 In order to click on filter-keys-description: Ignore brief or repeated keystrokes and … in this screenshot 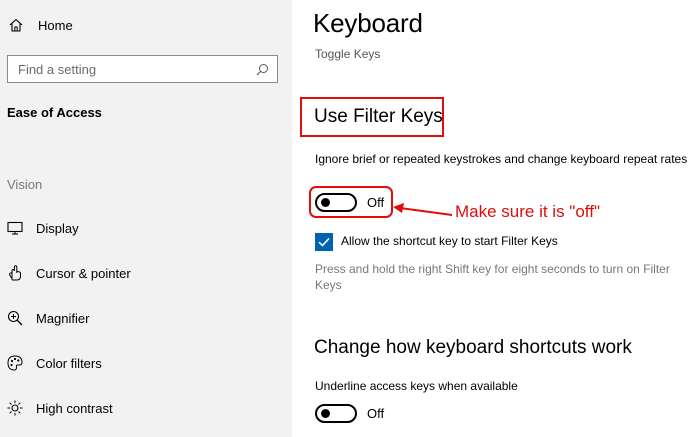, I will do `click(501, 159)`.